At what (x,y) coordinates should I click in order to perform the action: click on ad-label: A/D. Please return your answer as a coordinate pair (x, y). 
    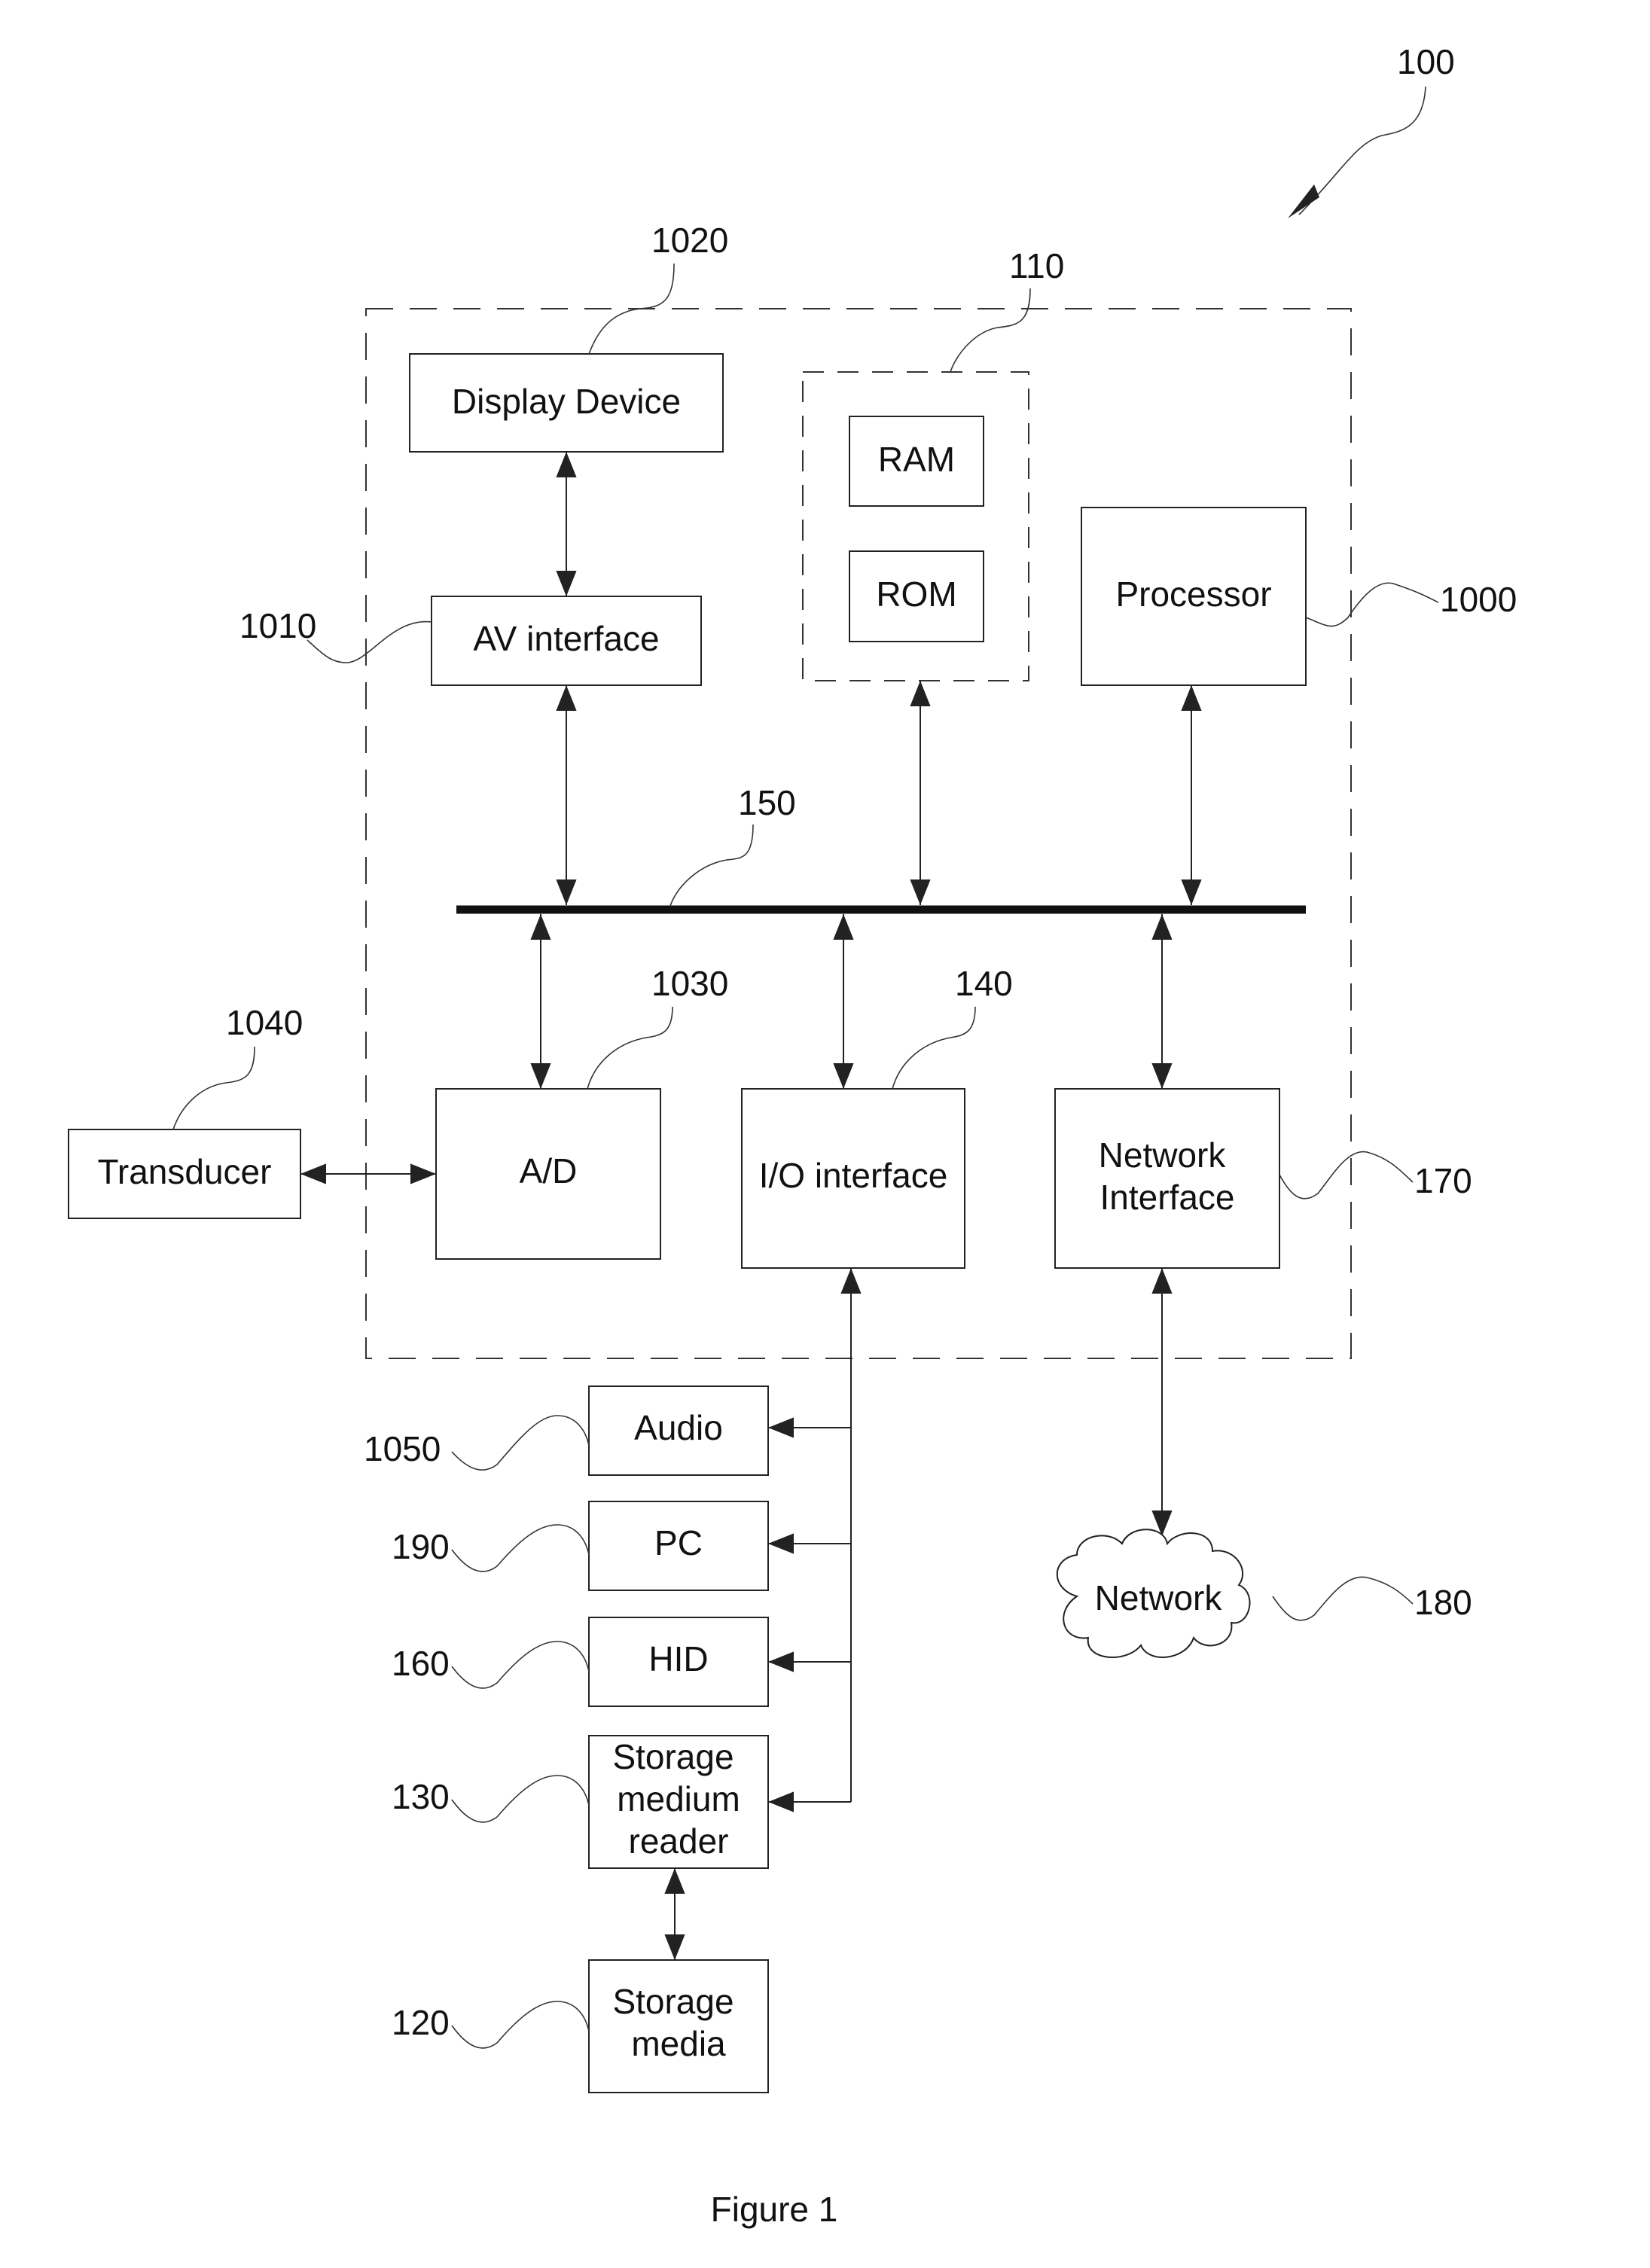
    Looking at the image, I should click on (549, 1171).